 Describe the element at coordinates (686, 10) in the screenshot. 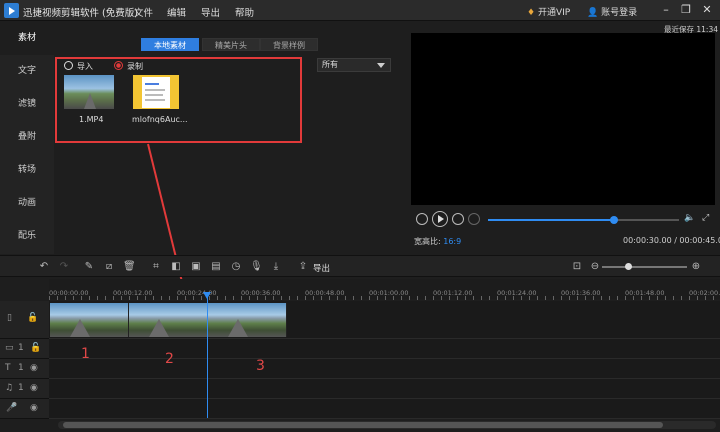

I see `restore-icon: ❐` at that location.